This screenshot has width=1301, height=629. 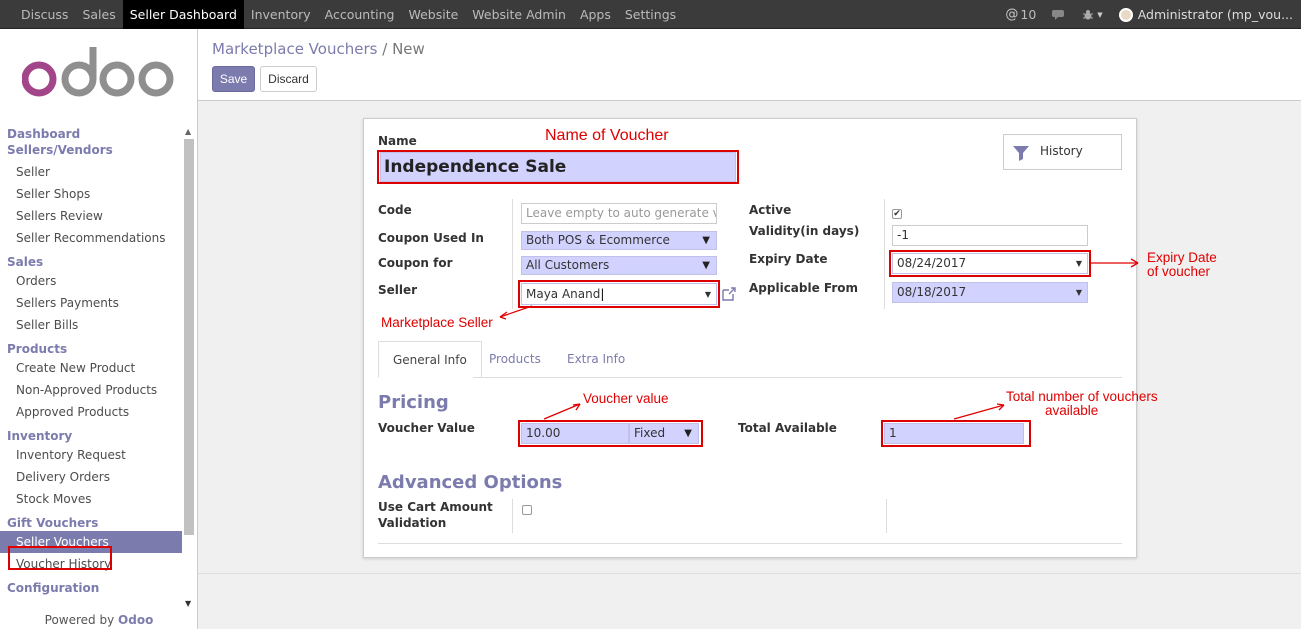 I want to click on coupon-used-in-select: Both POS & Ecommerce ▼, so click(x=619, y=240).